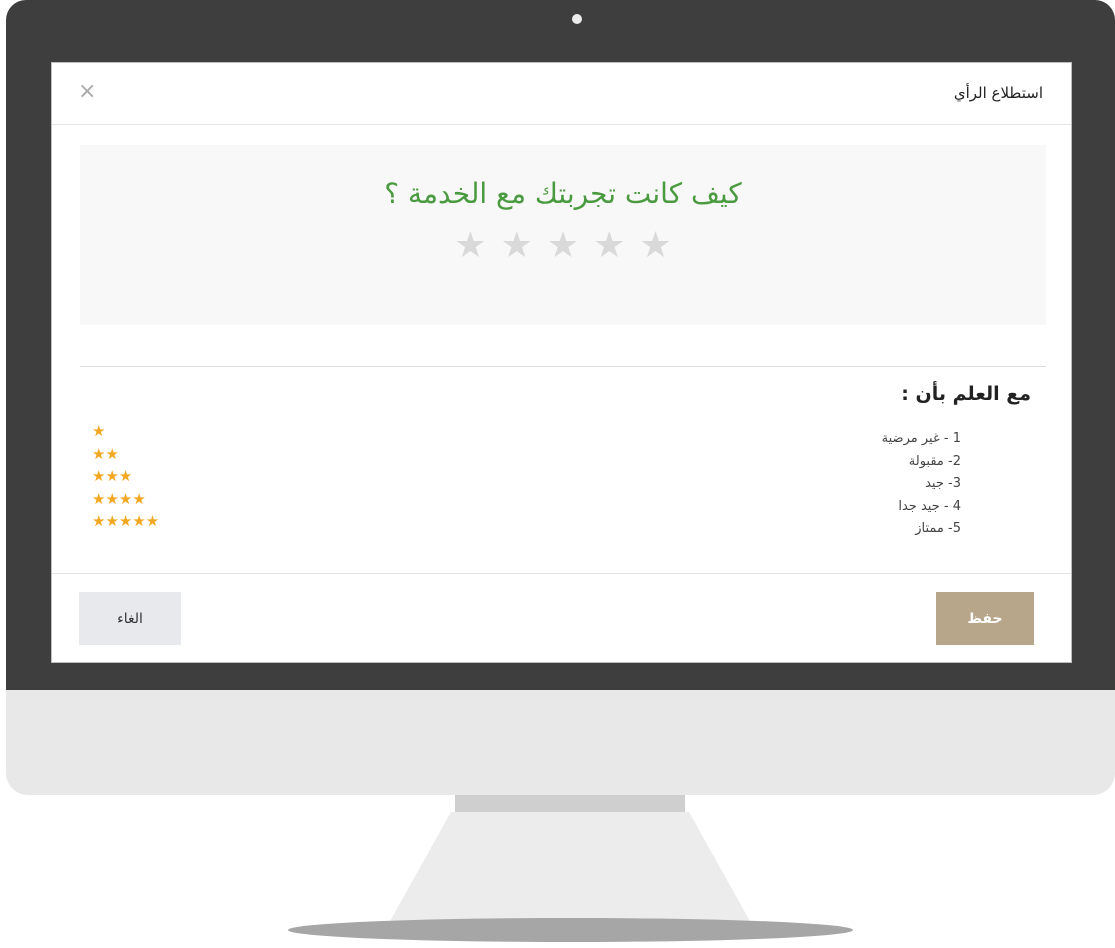 The width and height of the screenshot is (1115, 948). What do you see at coordinates (929, 506) in the screenshot?
I see `legend-item-4: 4 - جيد جدا` at bounding box center [929, 506].